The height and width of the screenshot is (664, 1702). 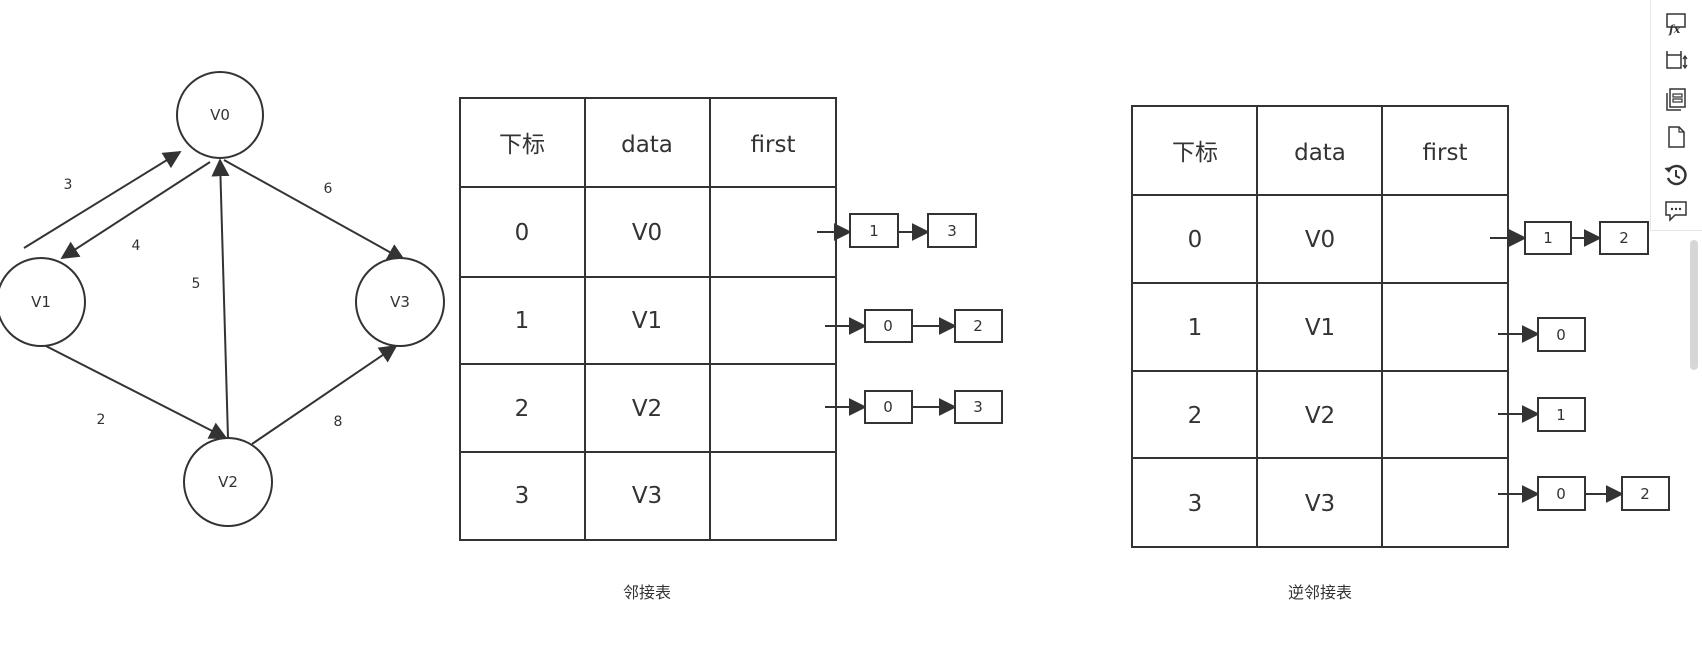 I want to click on comment-icon, so click(x=1676, y=211).